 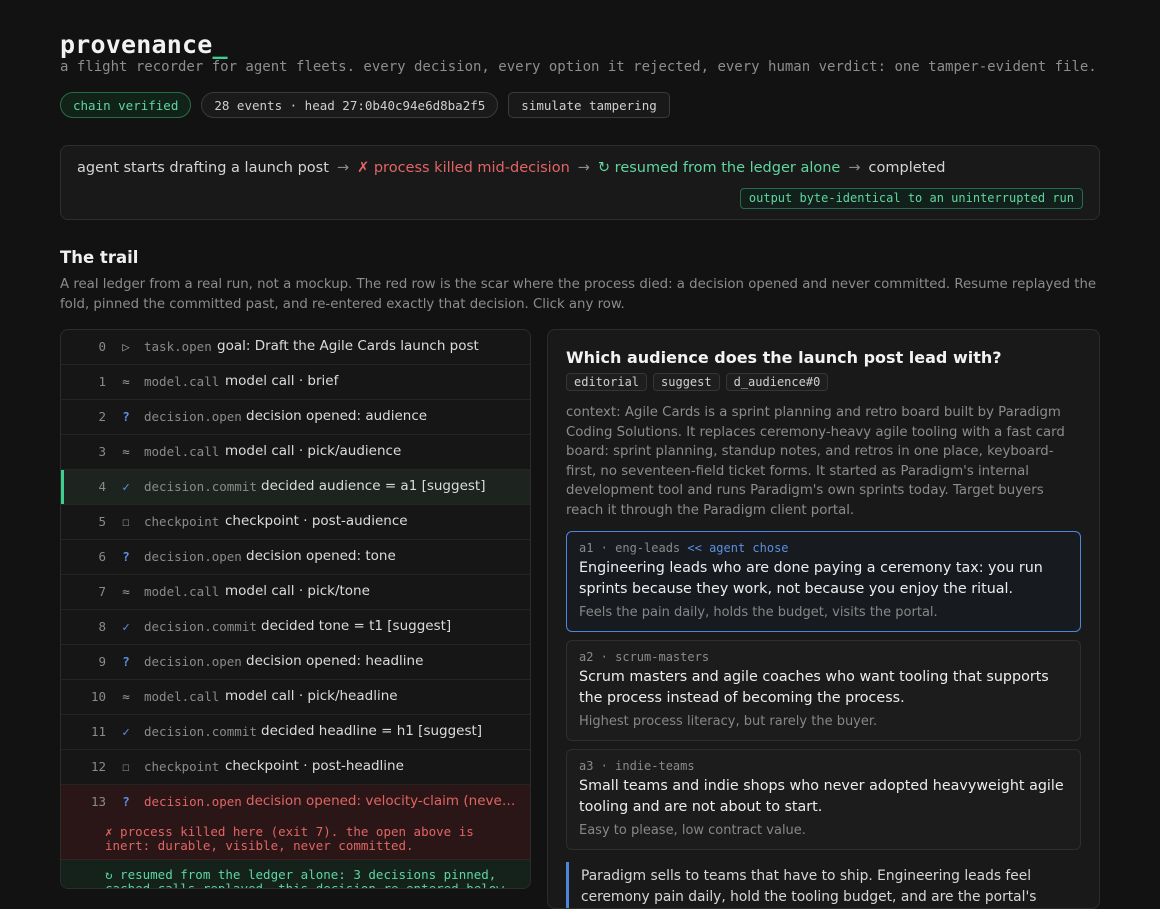 I want to click on story-step-completed: completed, so click(x=907, y=168).